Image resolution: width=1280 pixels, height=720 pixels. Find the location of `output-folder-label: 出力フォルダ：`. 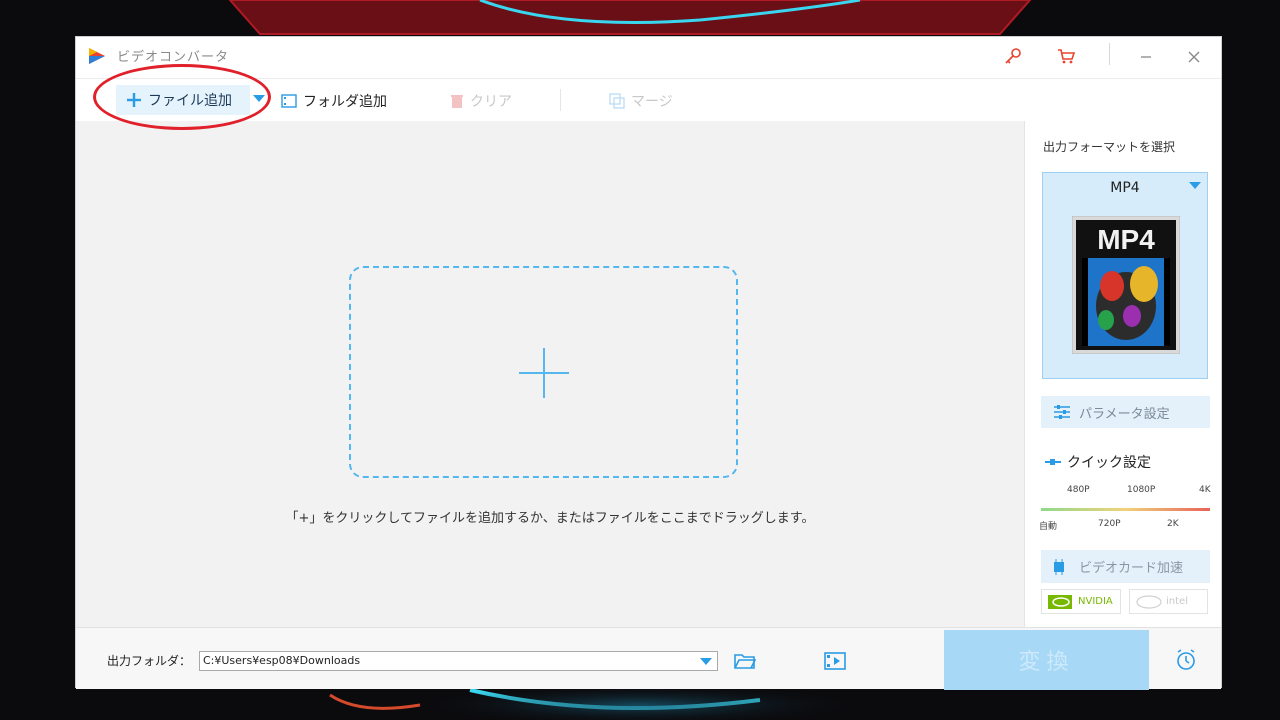

output-folder-label: 出力フォルダ： is located at coordinates (149, 661).